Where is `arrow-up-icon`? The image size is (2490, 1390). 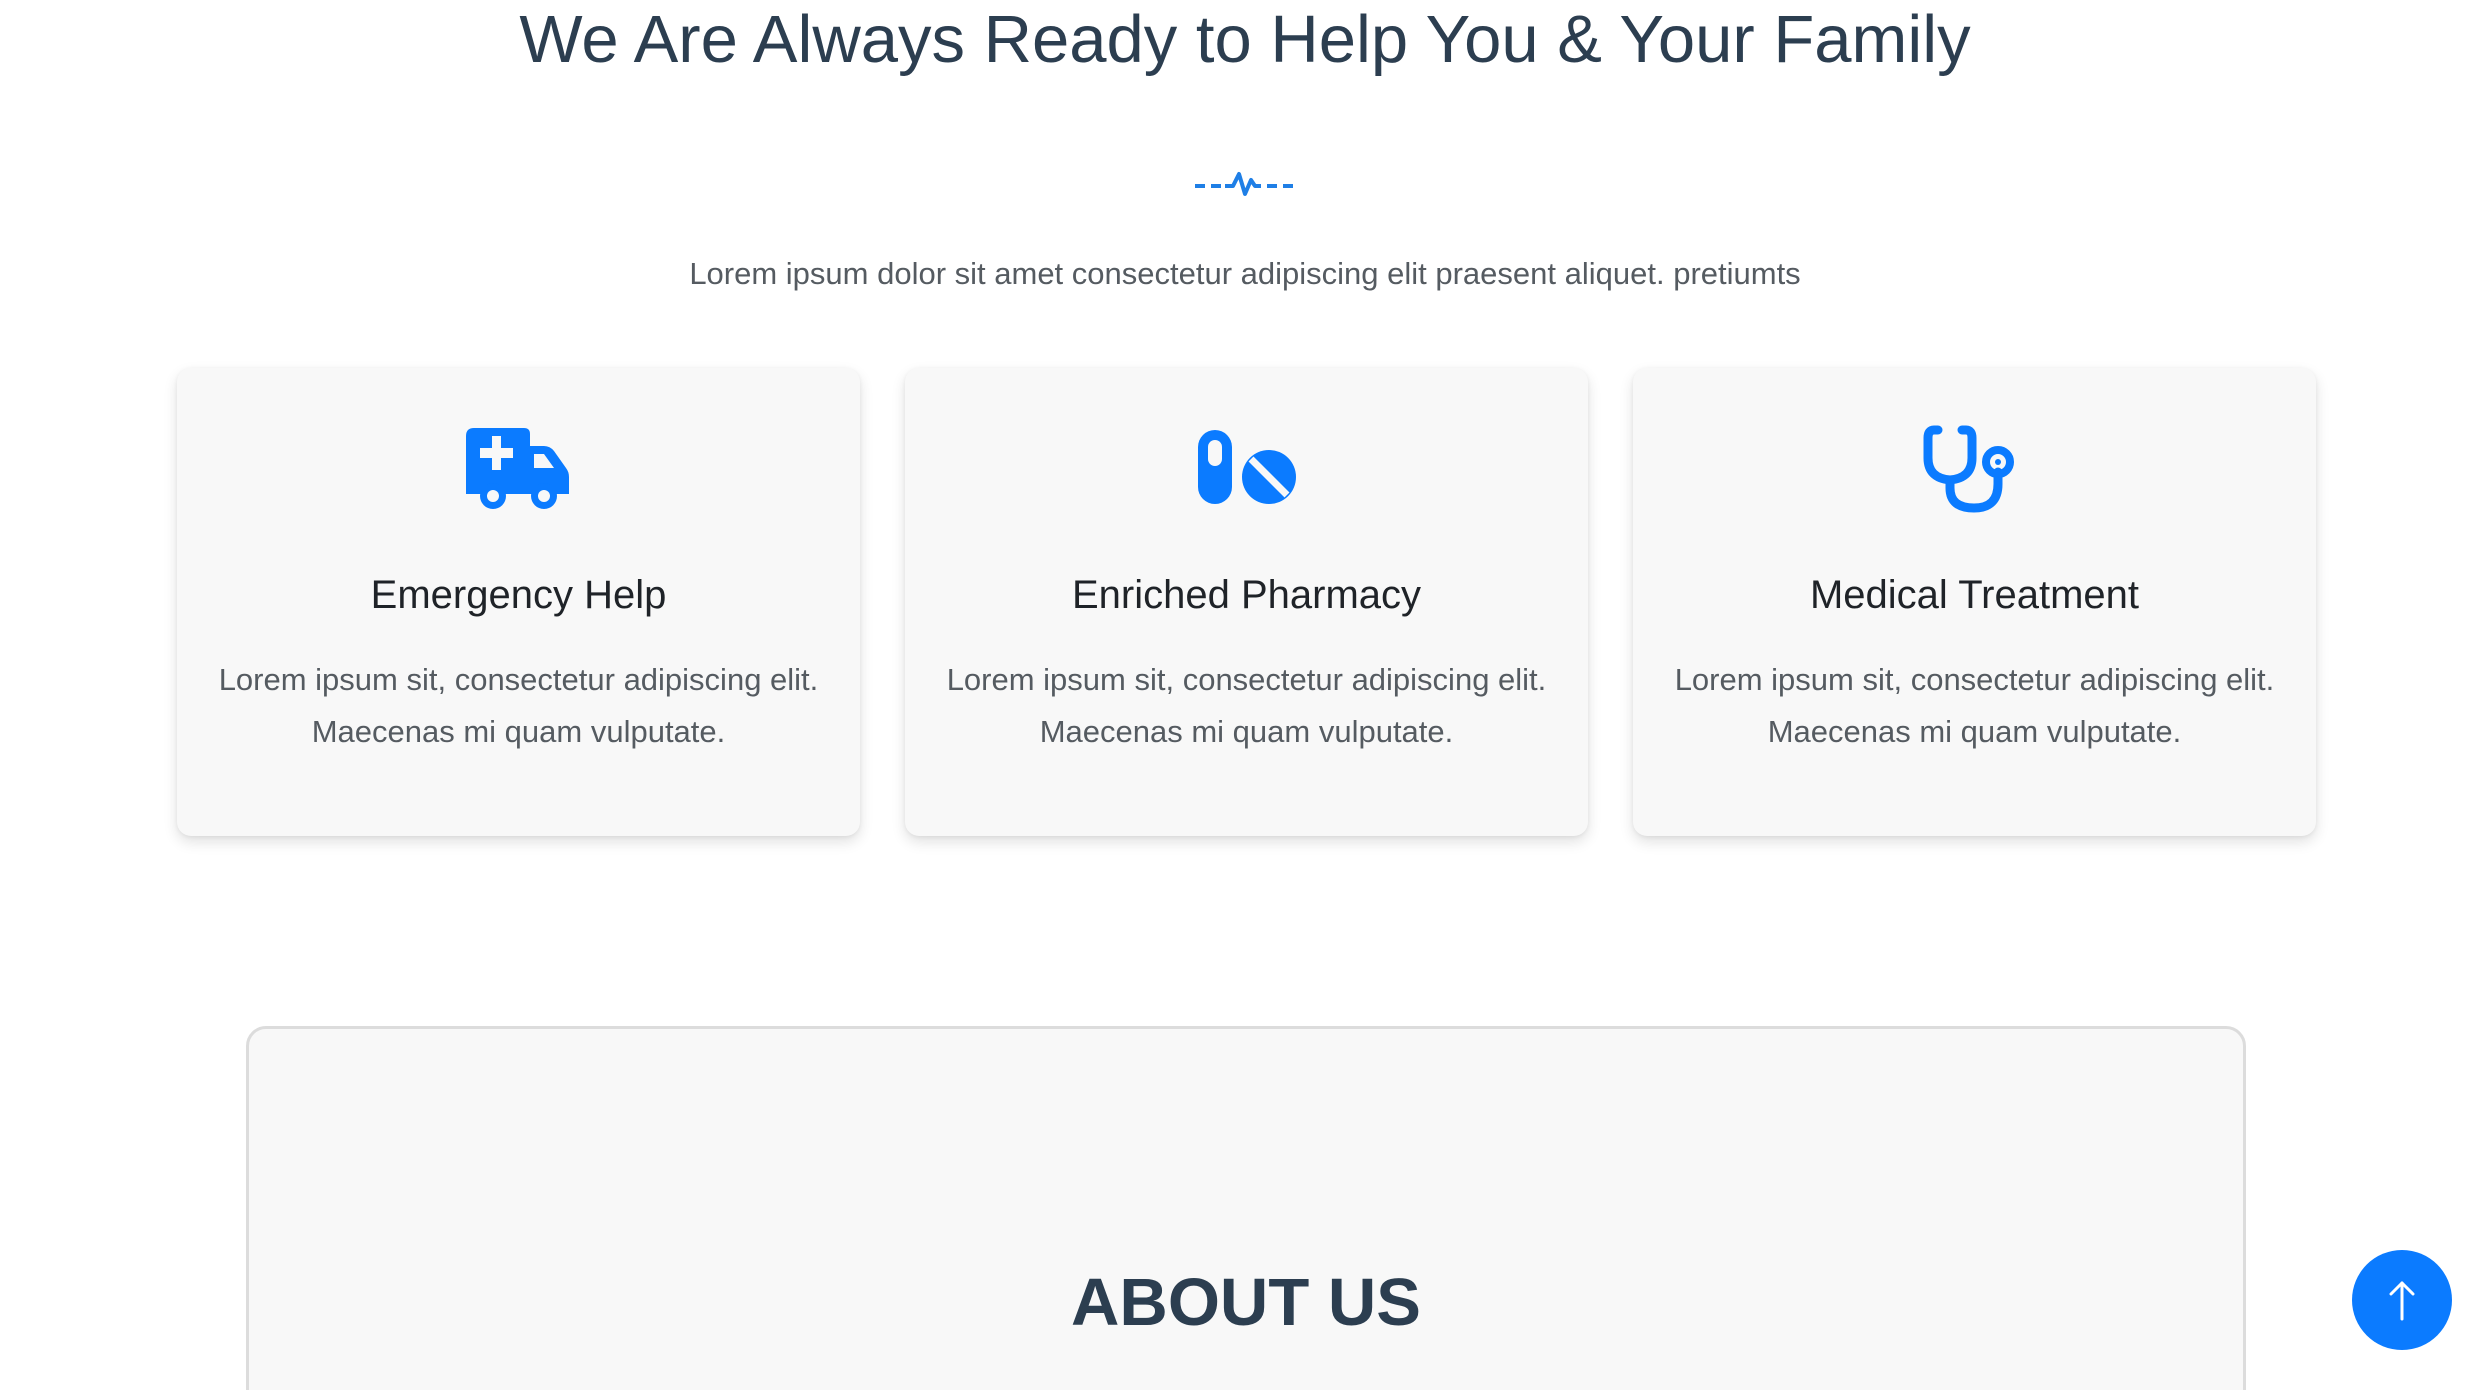
arrow-up-icon is located at coordinates (2402, 1301).